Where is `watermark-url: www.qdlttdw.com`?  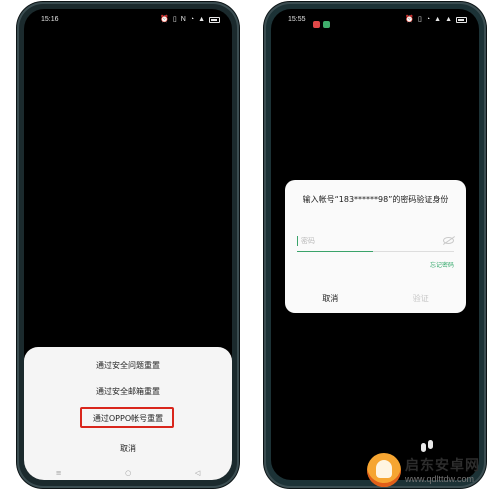 watermark-url: www.qdlttdw.com is located at coordinates (440, 479).